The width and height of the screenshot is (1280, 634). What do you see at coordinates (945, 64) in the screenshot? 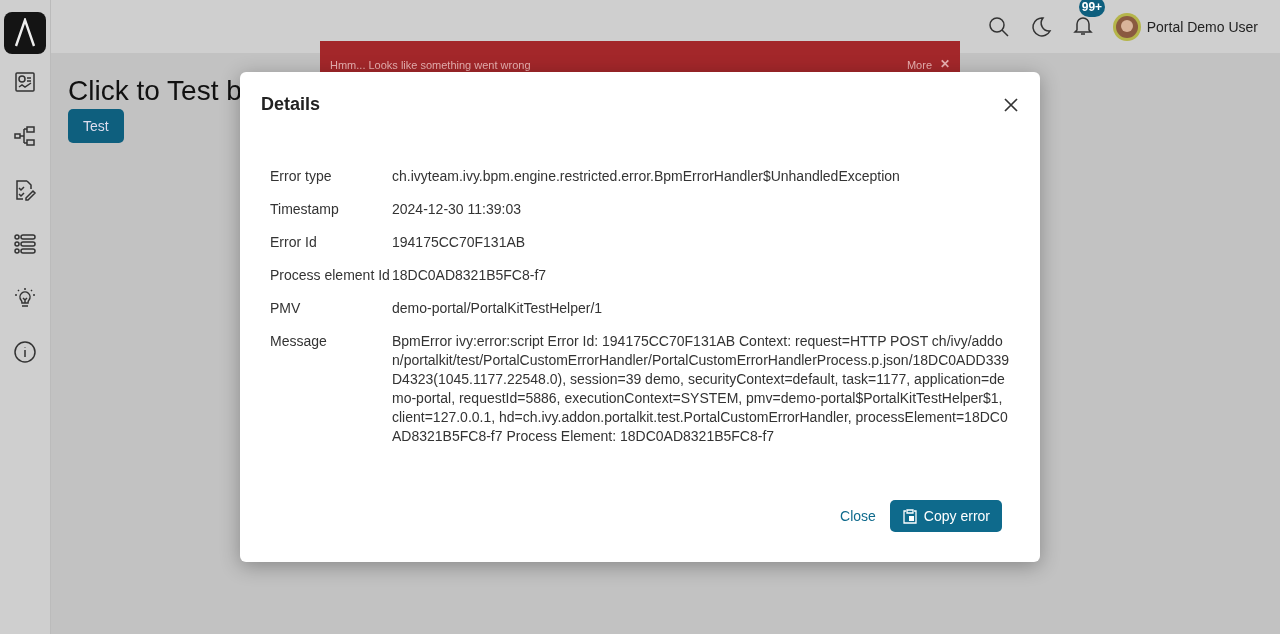
I see `close-icon: ✕` at bounding box center [945, 64].